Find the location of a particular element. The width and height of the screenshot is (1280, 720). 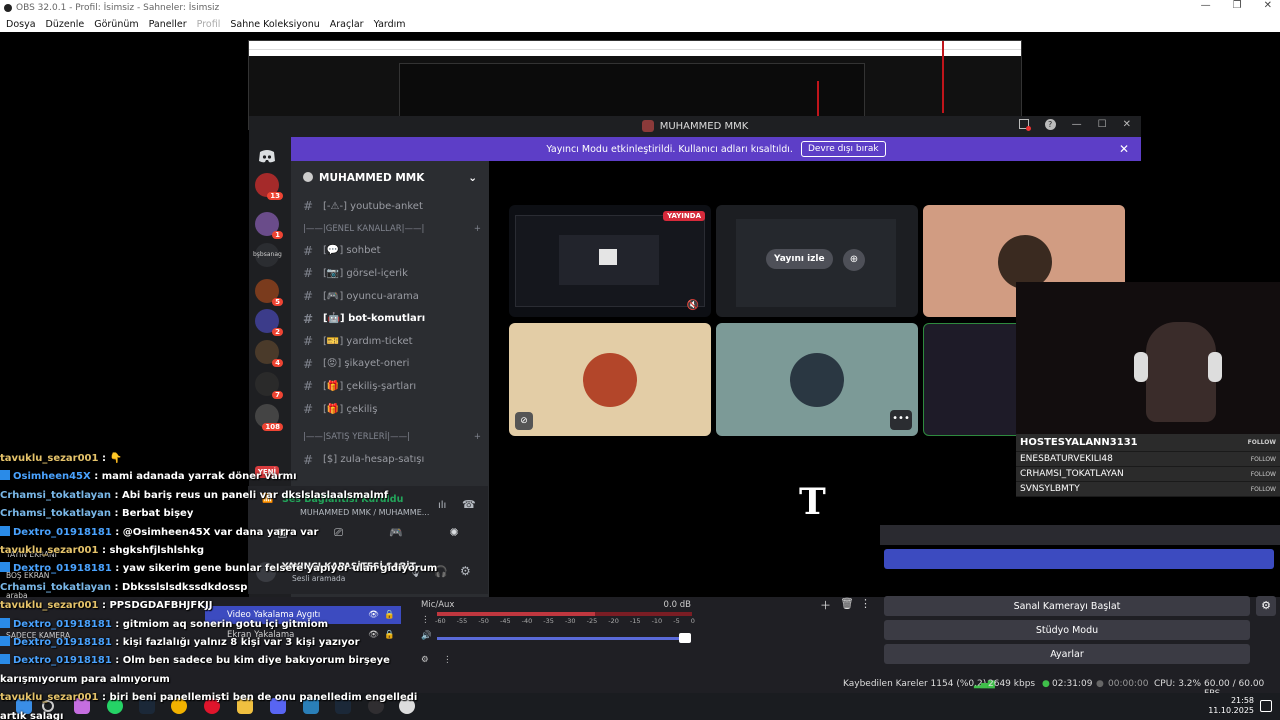

user-tile-2: ⊘ is located at coordinates (610, 379).